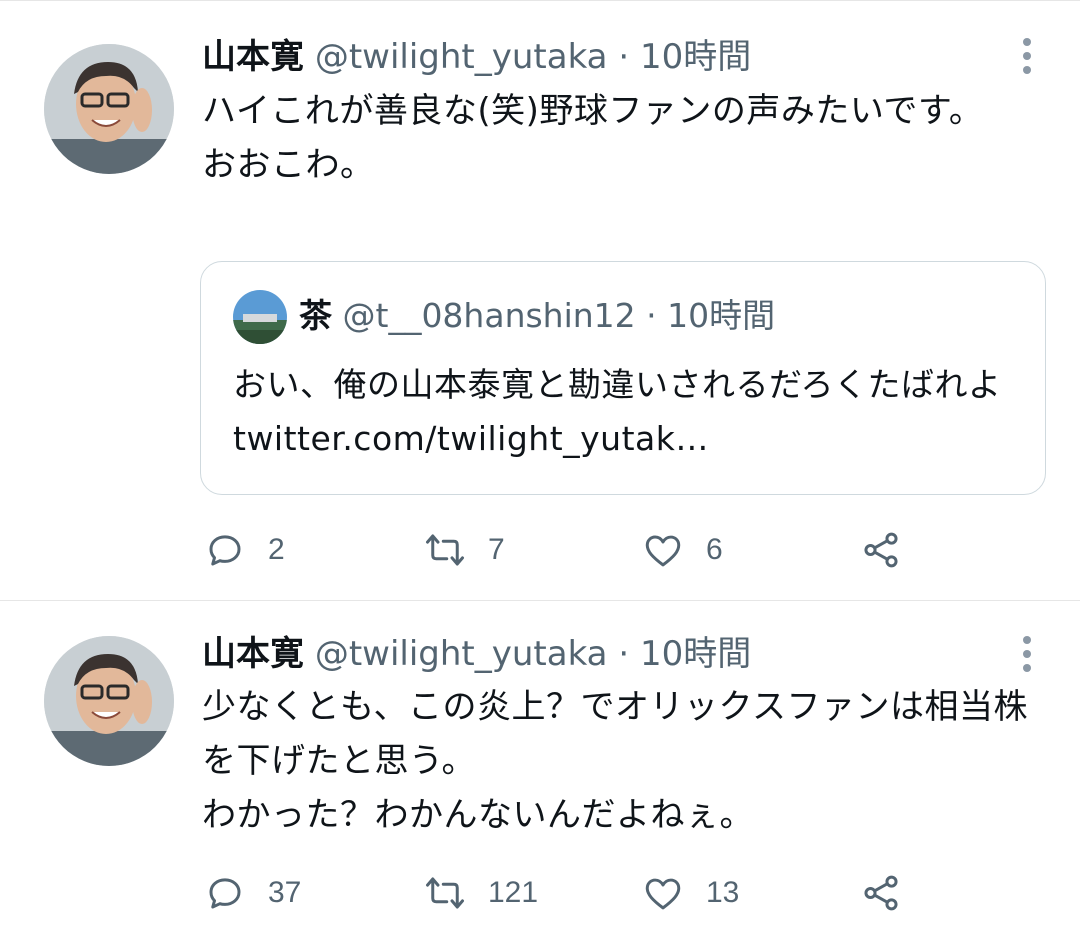 The width and height of the screenshot is (1080, 944). What do you see at coordinates (721, 315) in the screenshot?
I see `quoted-time: 10時間` at bounding box center [721, 315].